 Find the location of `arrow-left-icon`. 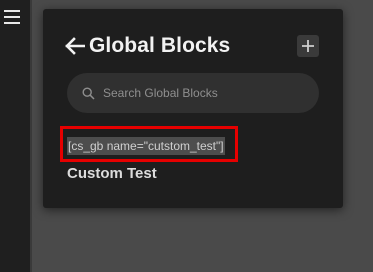

arrow-left-icon is located at coordinates (75, 46).